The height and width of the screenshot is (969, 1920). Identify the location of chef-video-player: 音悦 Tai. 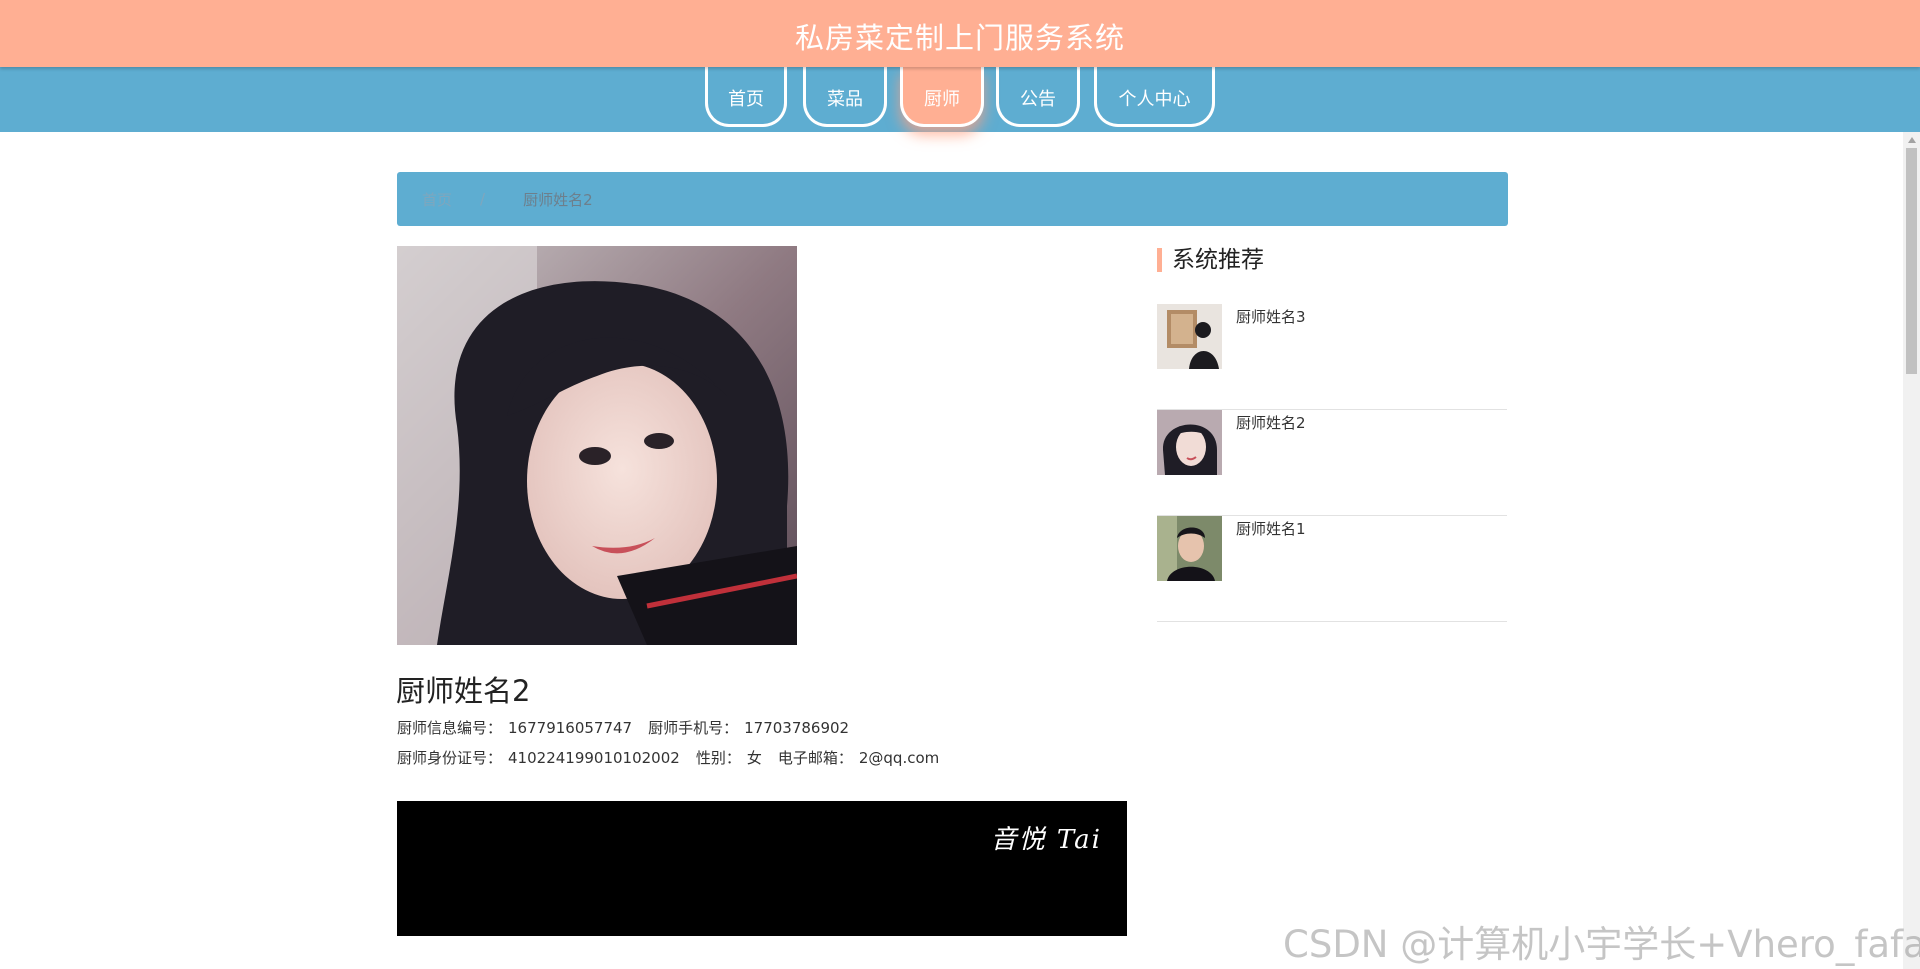
(762, 868).